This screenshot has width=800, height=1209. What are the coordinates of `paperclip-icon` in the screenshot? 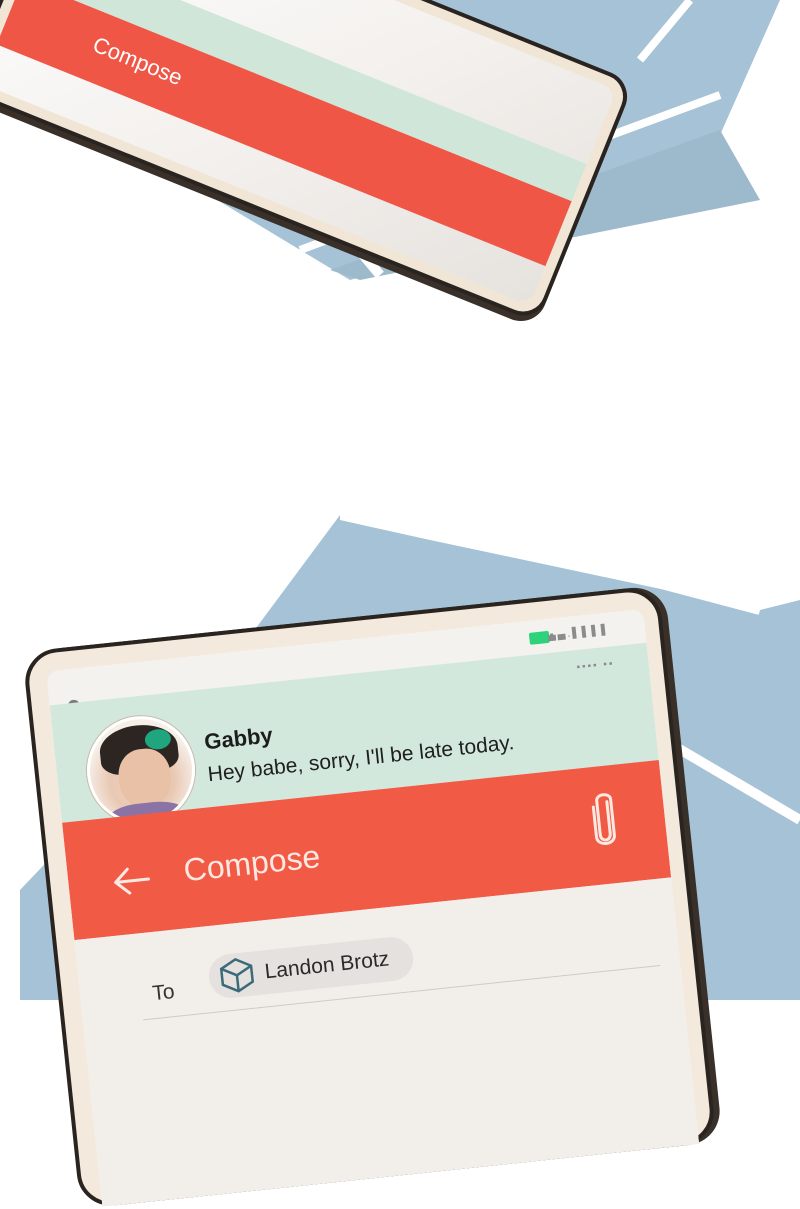 It's located at (604, 820).